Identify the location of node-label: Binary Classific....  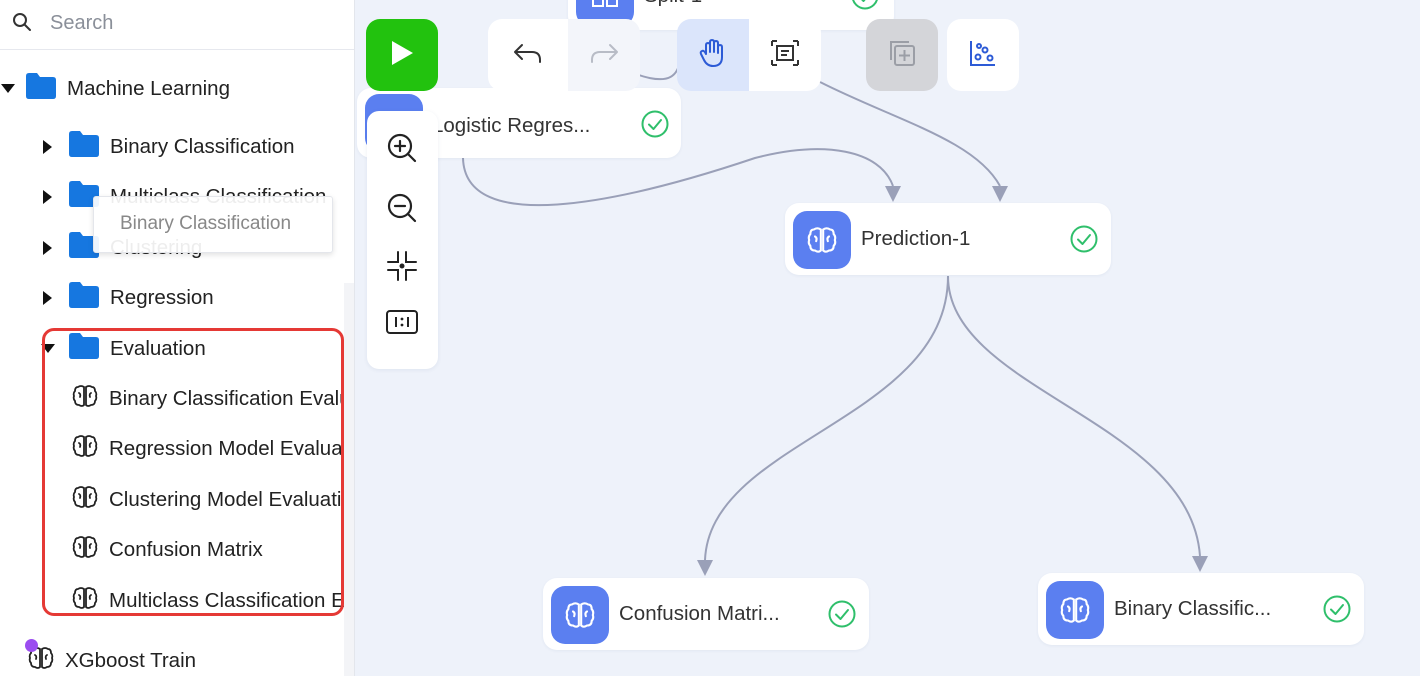
(1193, 608).